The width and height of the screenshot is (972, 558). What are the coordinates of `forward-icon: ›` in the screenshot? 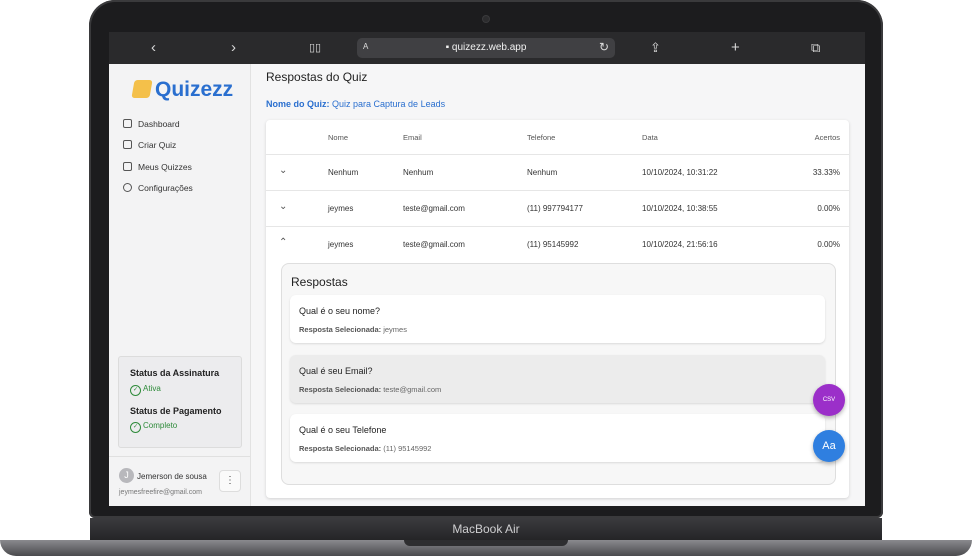 It's located at (233, 48).